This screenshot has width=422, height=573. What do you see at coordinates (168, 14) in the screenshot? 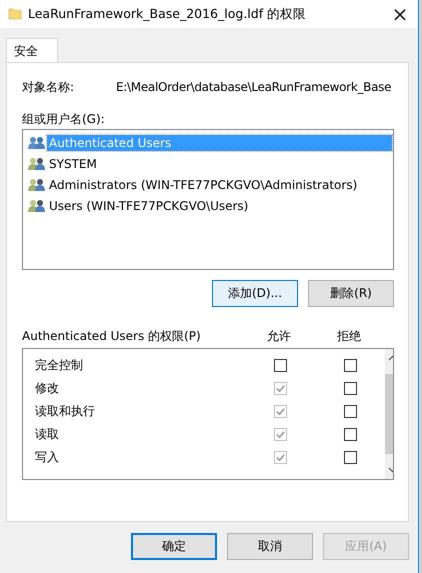
I see `window-title: LeaRunFramework_Base_2016_log.ldf 的权限` at bounding box center [168, 14].